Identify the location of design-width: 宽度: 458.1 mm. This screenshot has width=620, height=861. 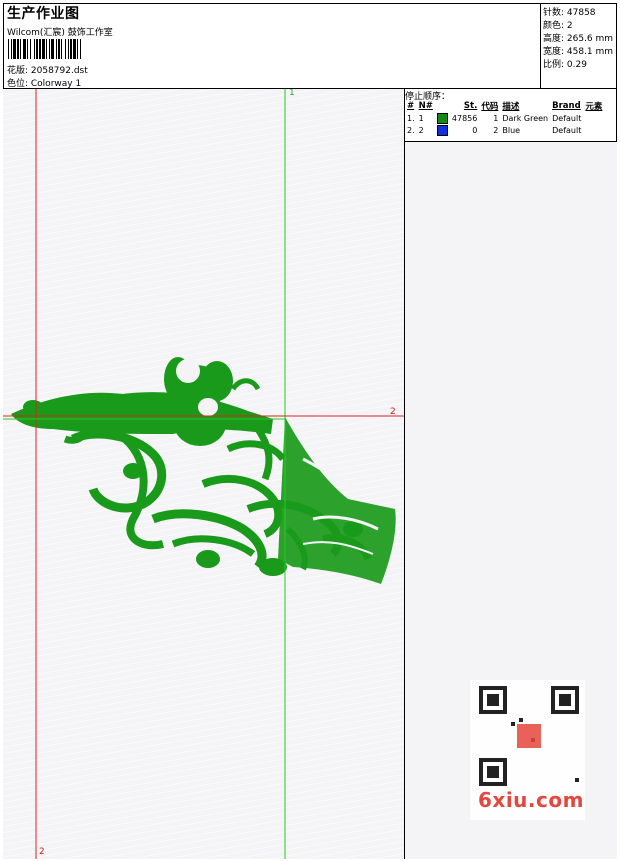
(578, 52).